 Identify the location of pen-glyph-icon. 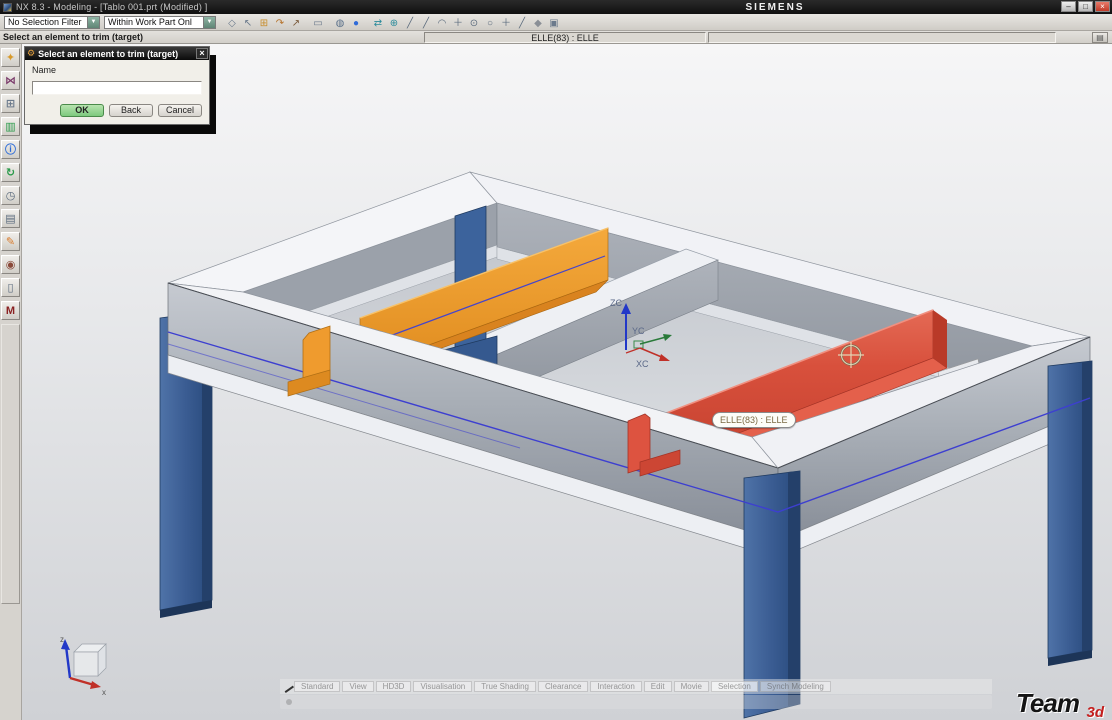
(287, 686).